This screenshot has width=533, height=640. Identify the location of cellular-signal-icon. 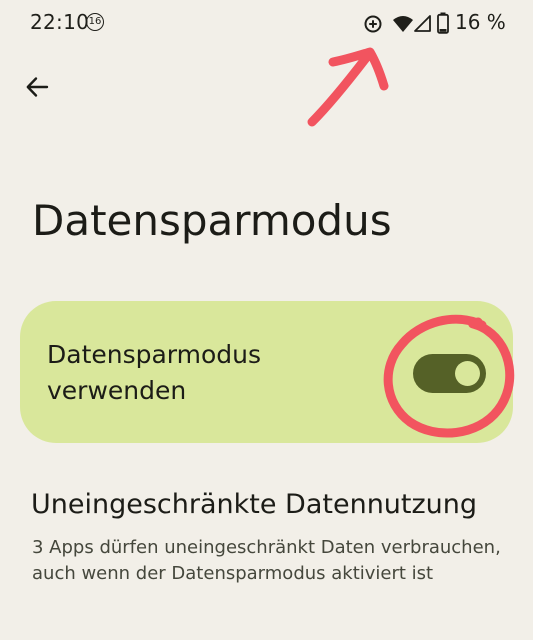
(422, 23).